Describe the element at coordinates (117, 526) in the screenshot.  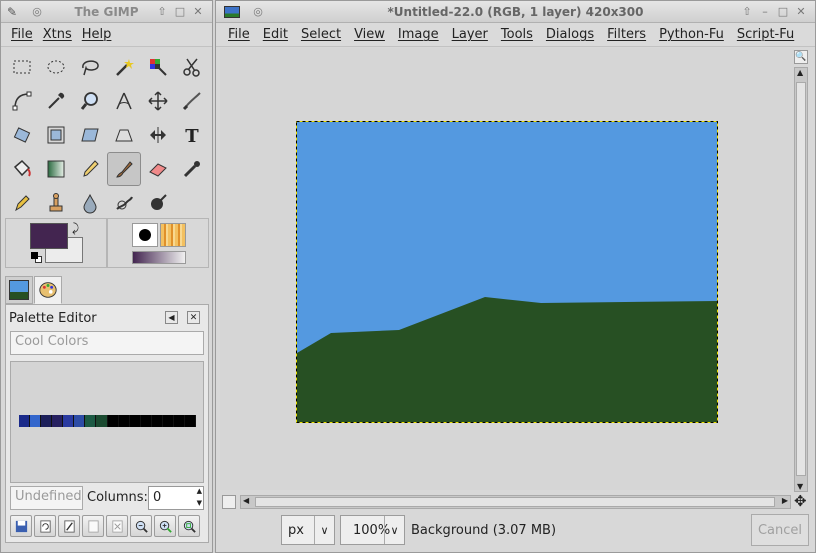
I see `delete-color-button` at that location.